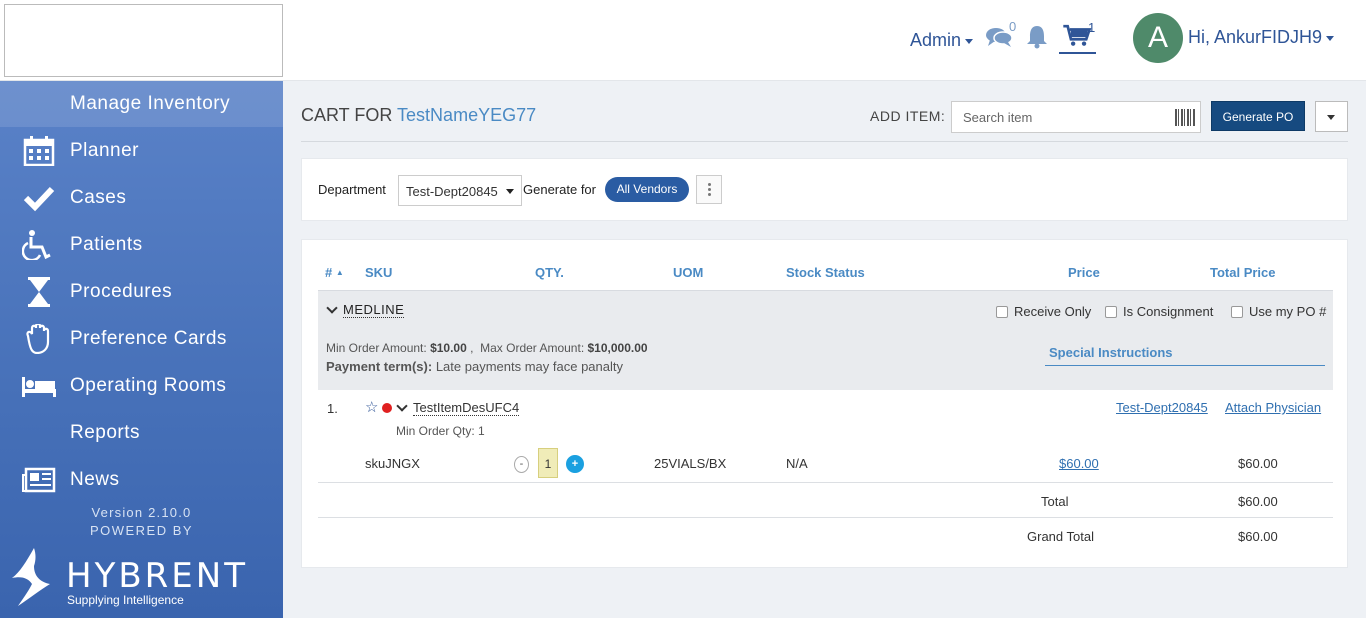 The image size is (1366, 618). What do you see at coordinates (1255, 37) in the screenshot?
I see `user-greeting: Hi, AnkurFIDJH9` at bounding box center [1255, 37].